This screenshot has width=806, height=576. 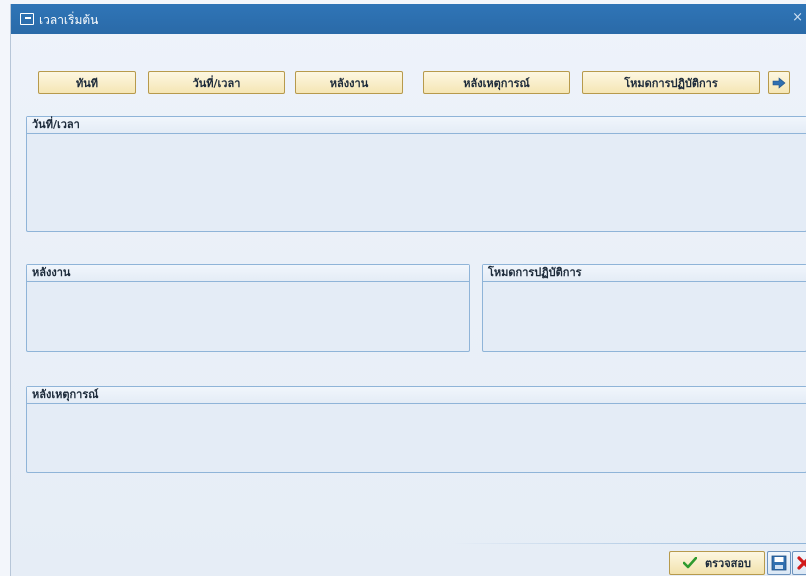 I want to click on cancel-x-icon, so click(x=801, y=563).